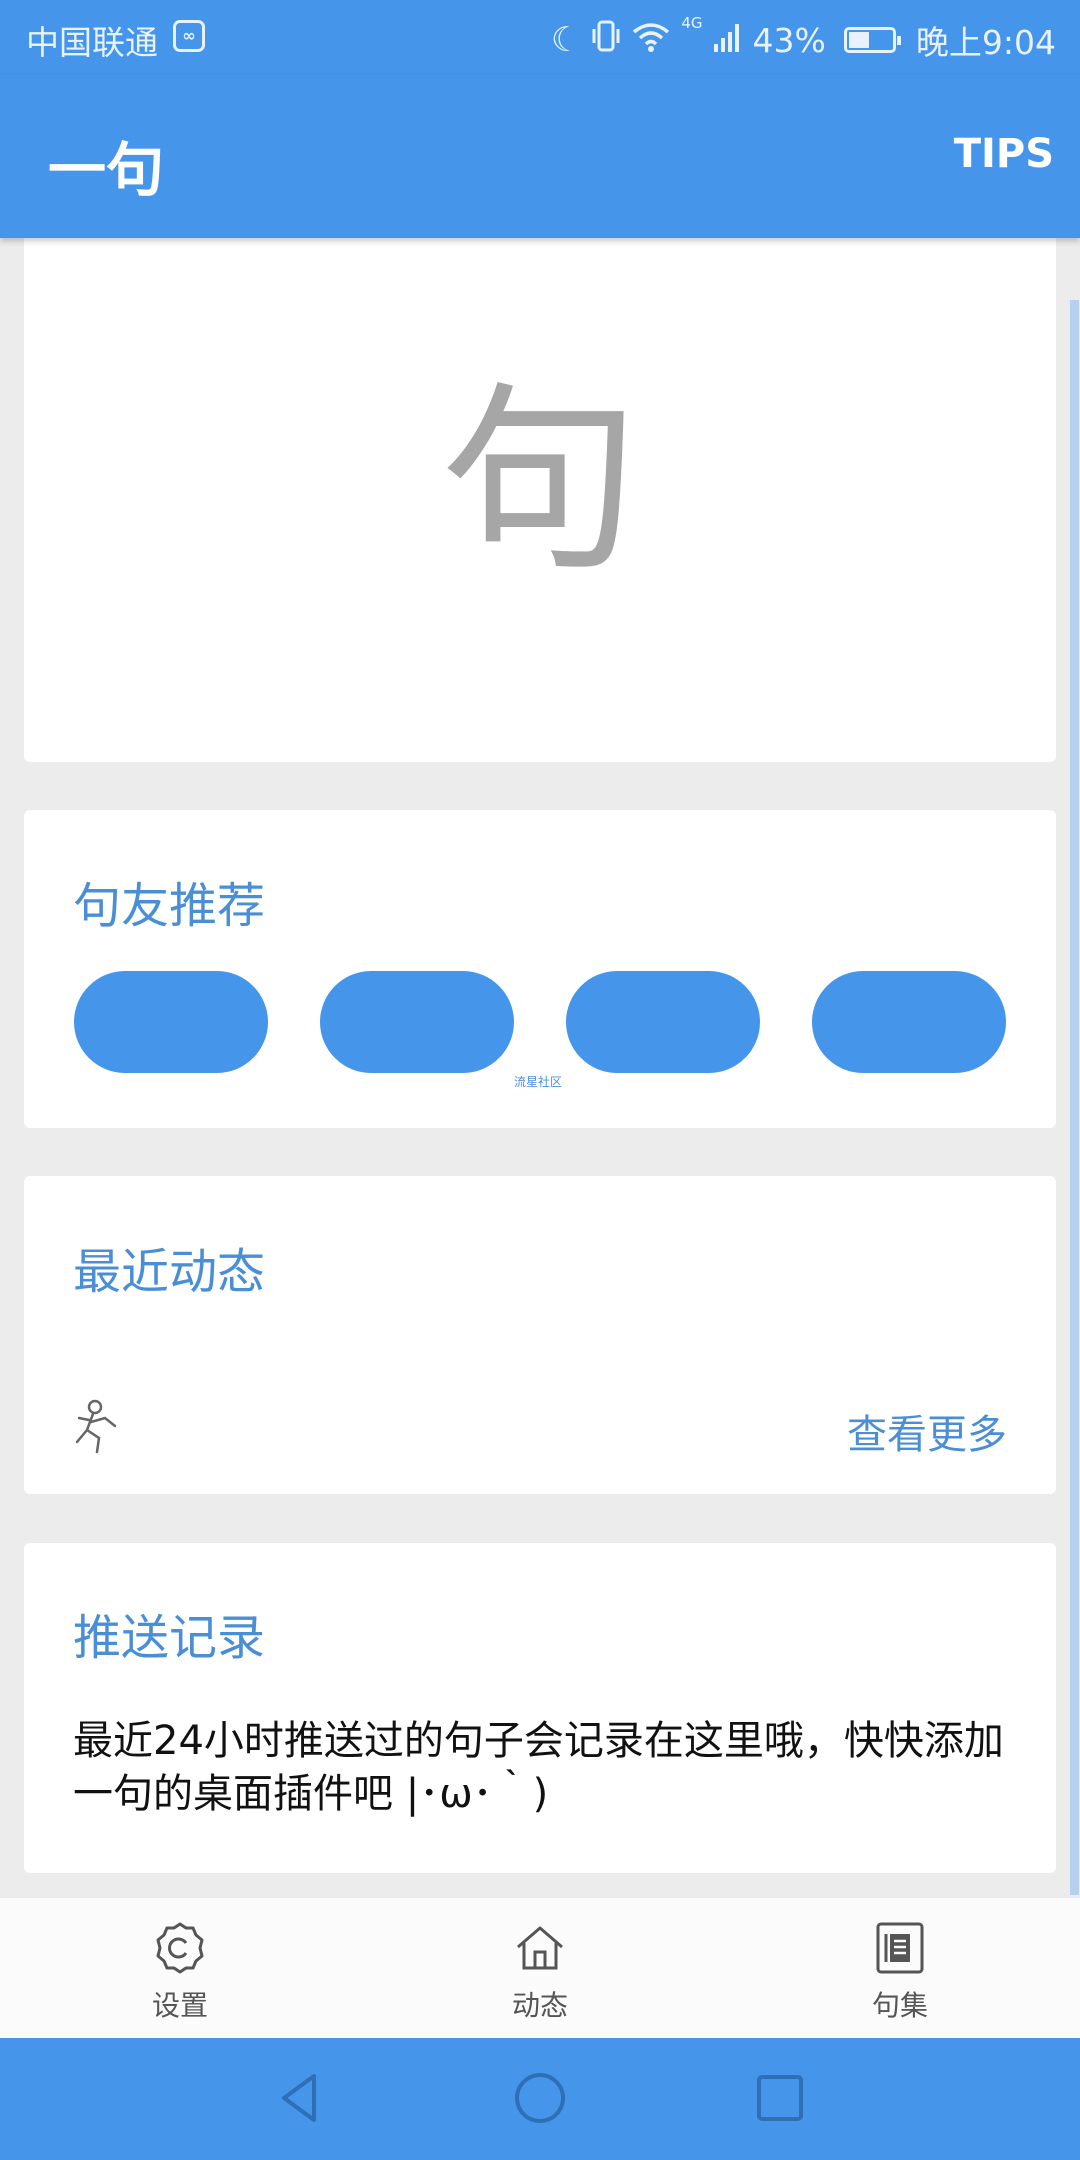 Image resolution: width=1080 pixels, height=2160 pixels. What do you see at coordinates (540, 1335) in the screenshot?
I see `recent-activity-card: 最近动态 查看更多` at bounding box center [540, 1335].